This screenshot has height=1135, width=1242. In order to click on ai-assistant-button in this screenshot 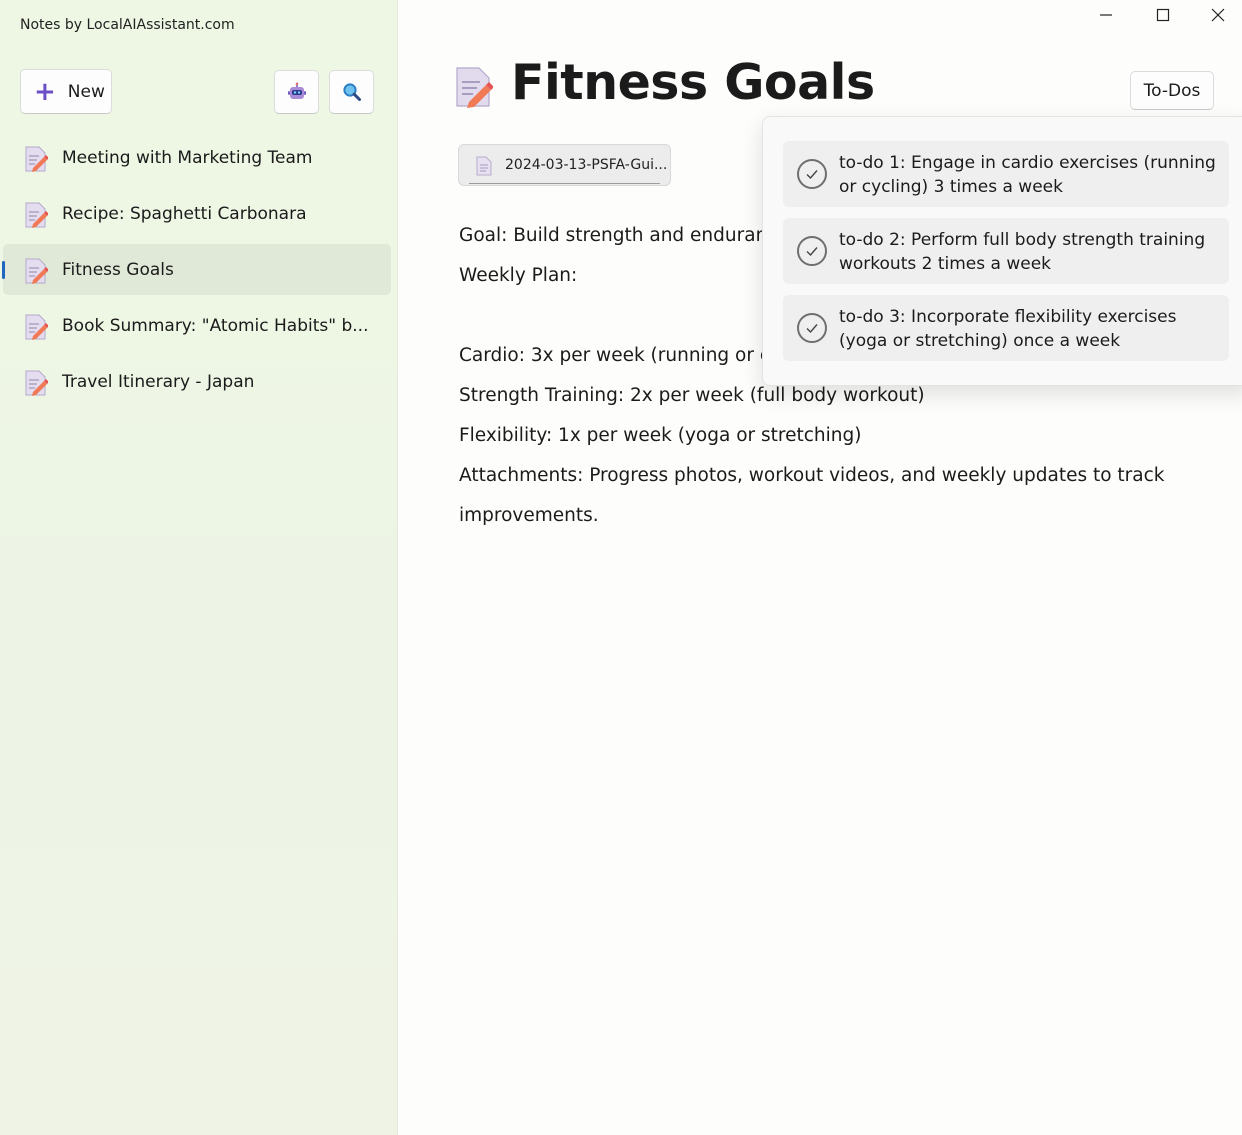, I will do `click(296, 92)`.